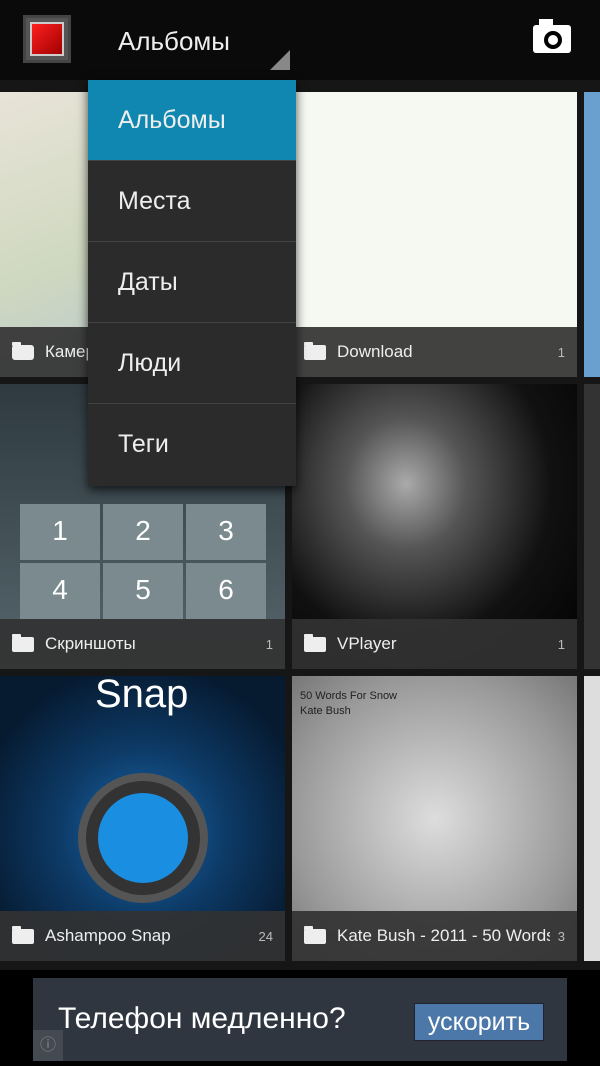 Image resolution: width=600 pixels, height=1066 pixels. I want to click on album-name: Скриншоты, so click(90, 643).